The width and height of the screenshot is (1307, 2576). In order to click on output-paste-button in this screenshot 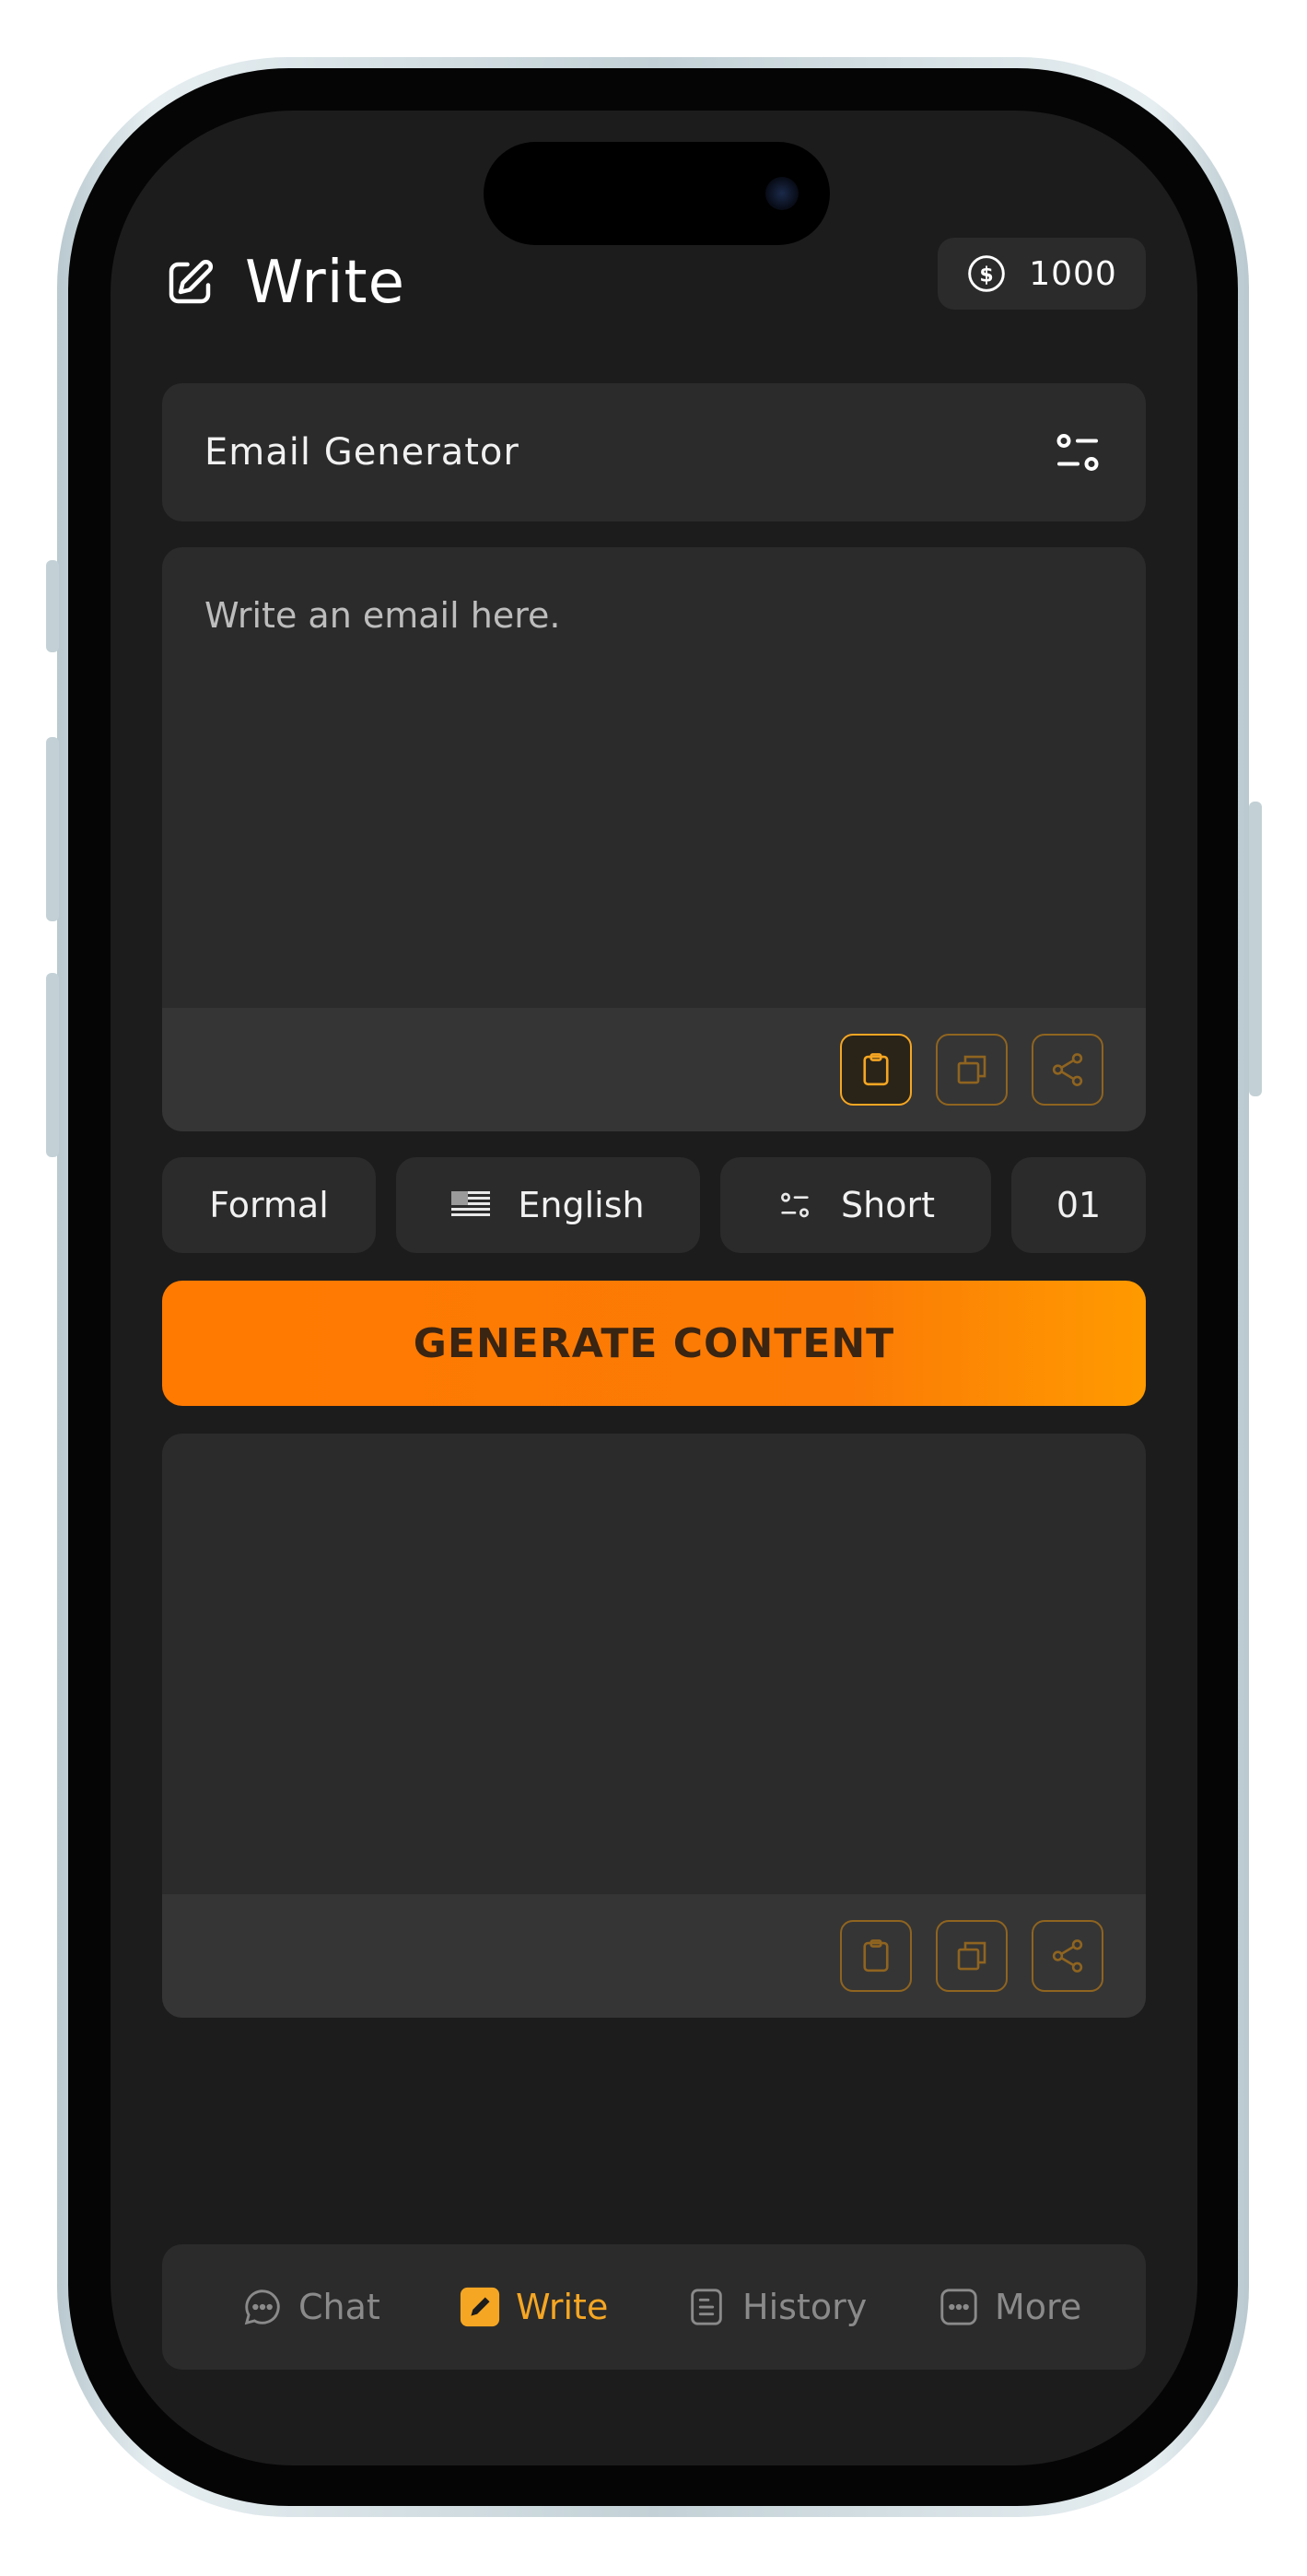, I will do `click(876, 1956)`.